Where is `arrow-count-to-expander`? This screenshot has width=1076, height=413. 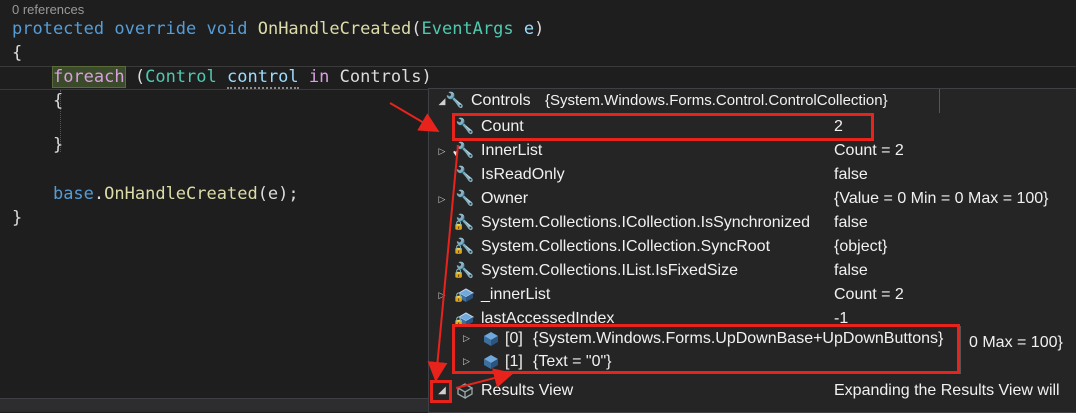 arrow-count-to-expander is located at coordinates (443, 263).